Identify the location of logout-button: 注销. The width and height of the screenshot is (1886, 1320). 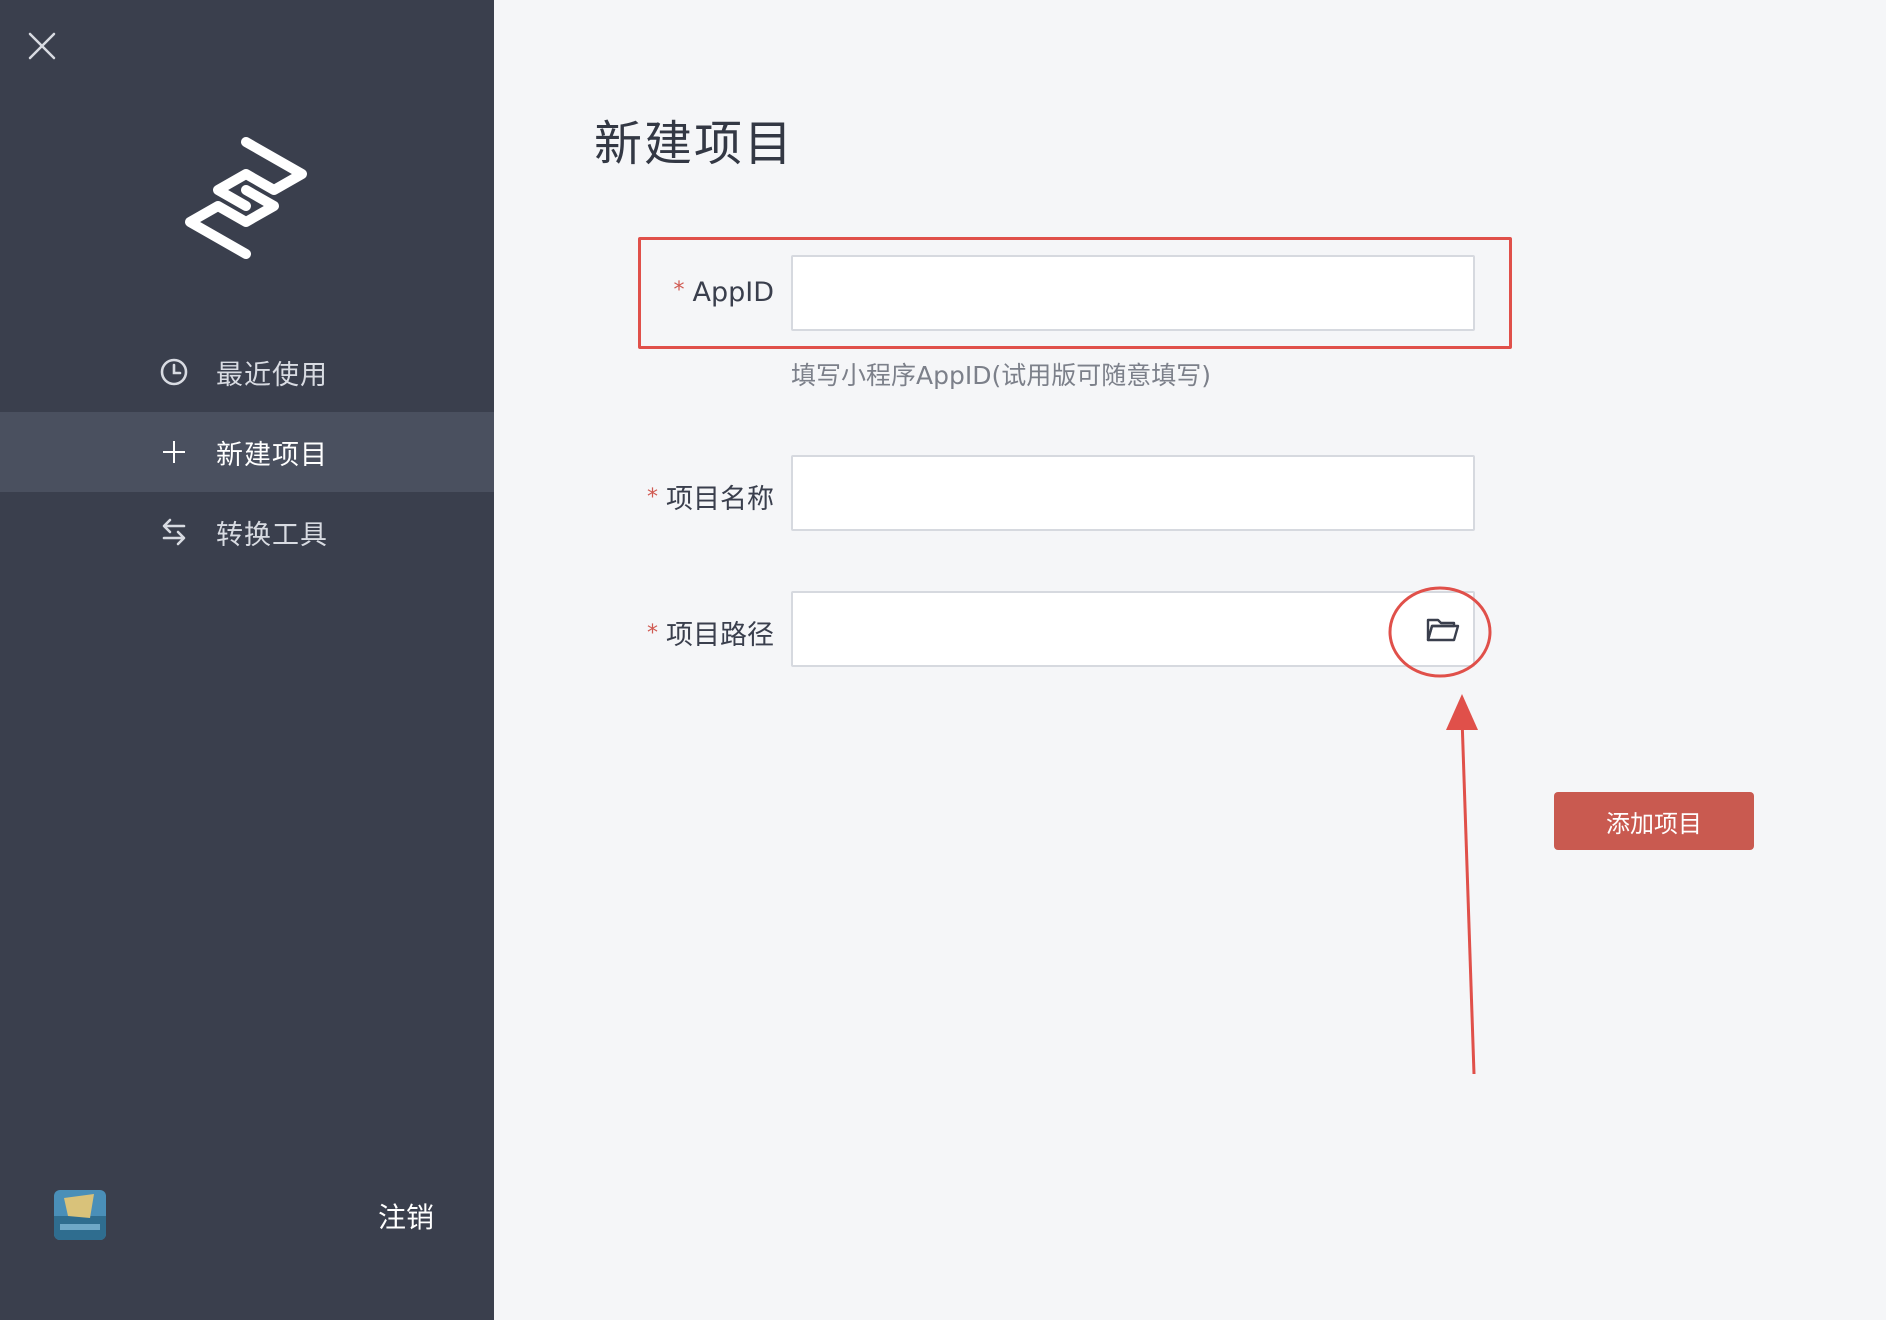
(406, 1216).